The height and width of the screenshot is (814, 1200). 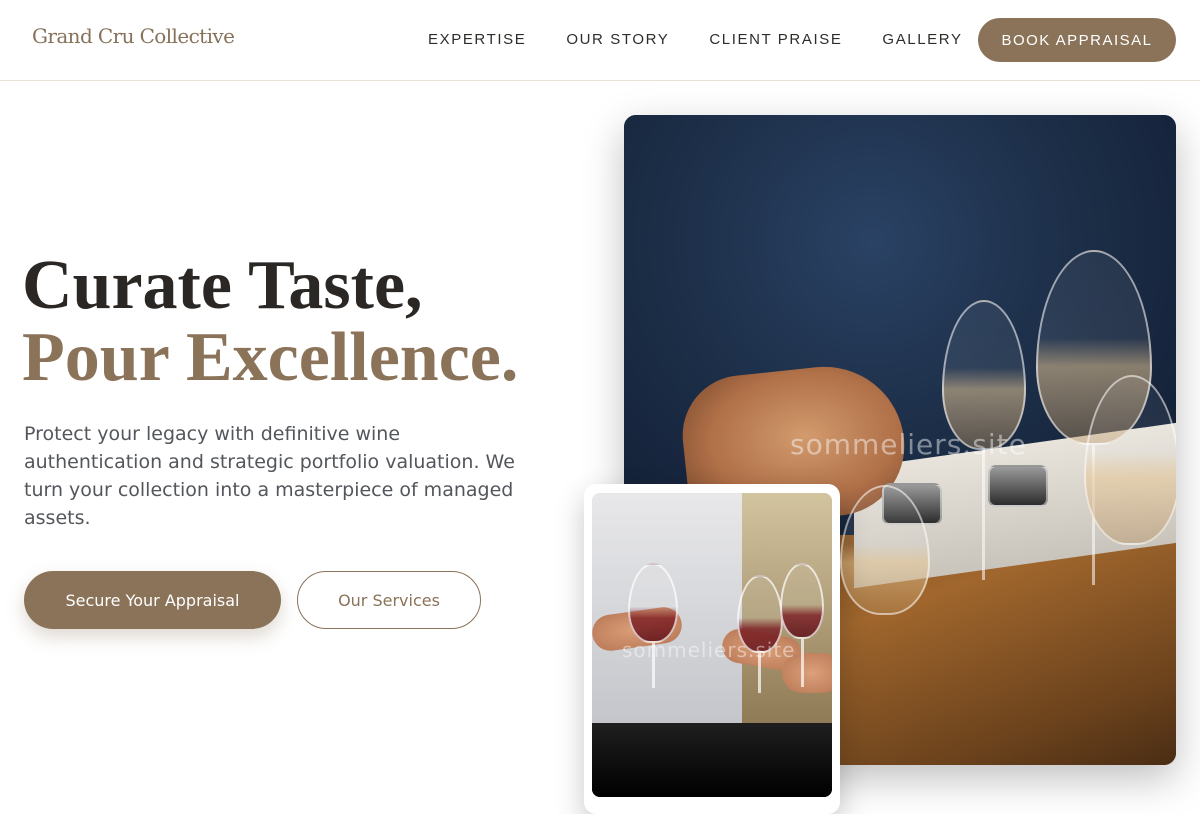 I want to click on inset-photo-watermark: sommeliers.site, so click(x=709, y=650).